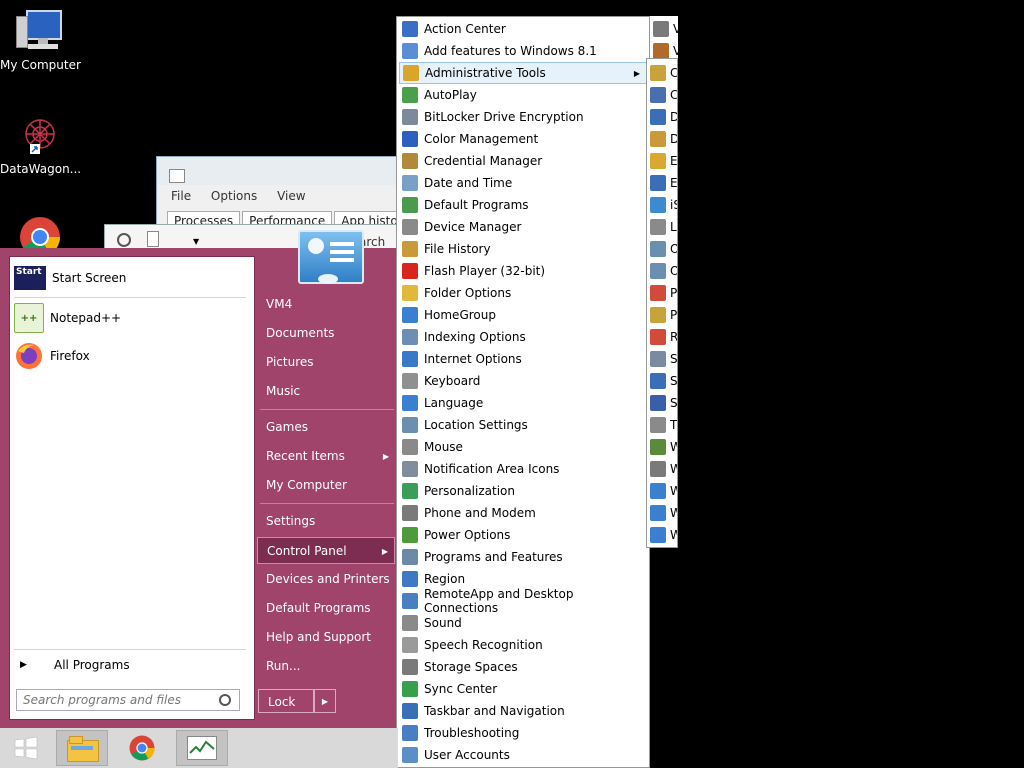 Image resolution: width=1024 pixels, height=768 pixels. What do you see at coordinates (523, 711) in the screenshot?
I see `cp-item-taskbar-and-navigation: Taskbar and Navigation` at bounding box center [523, 711].